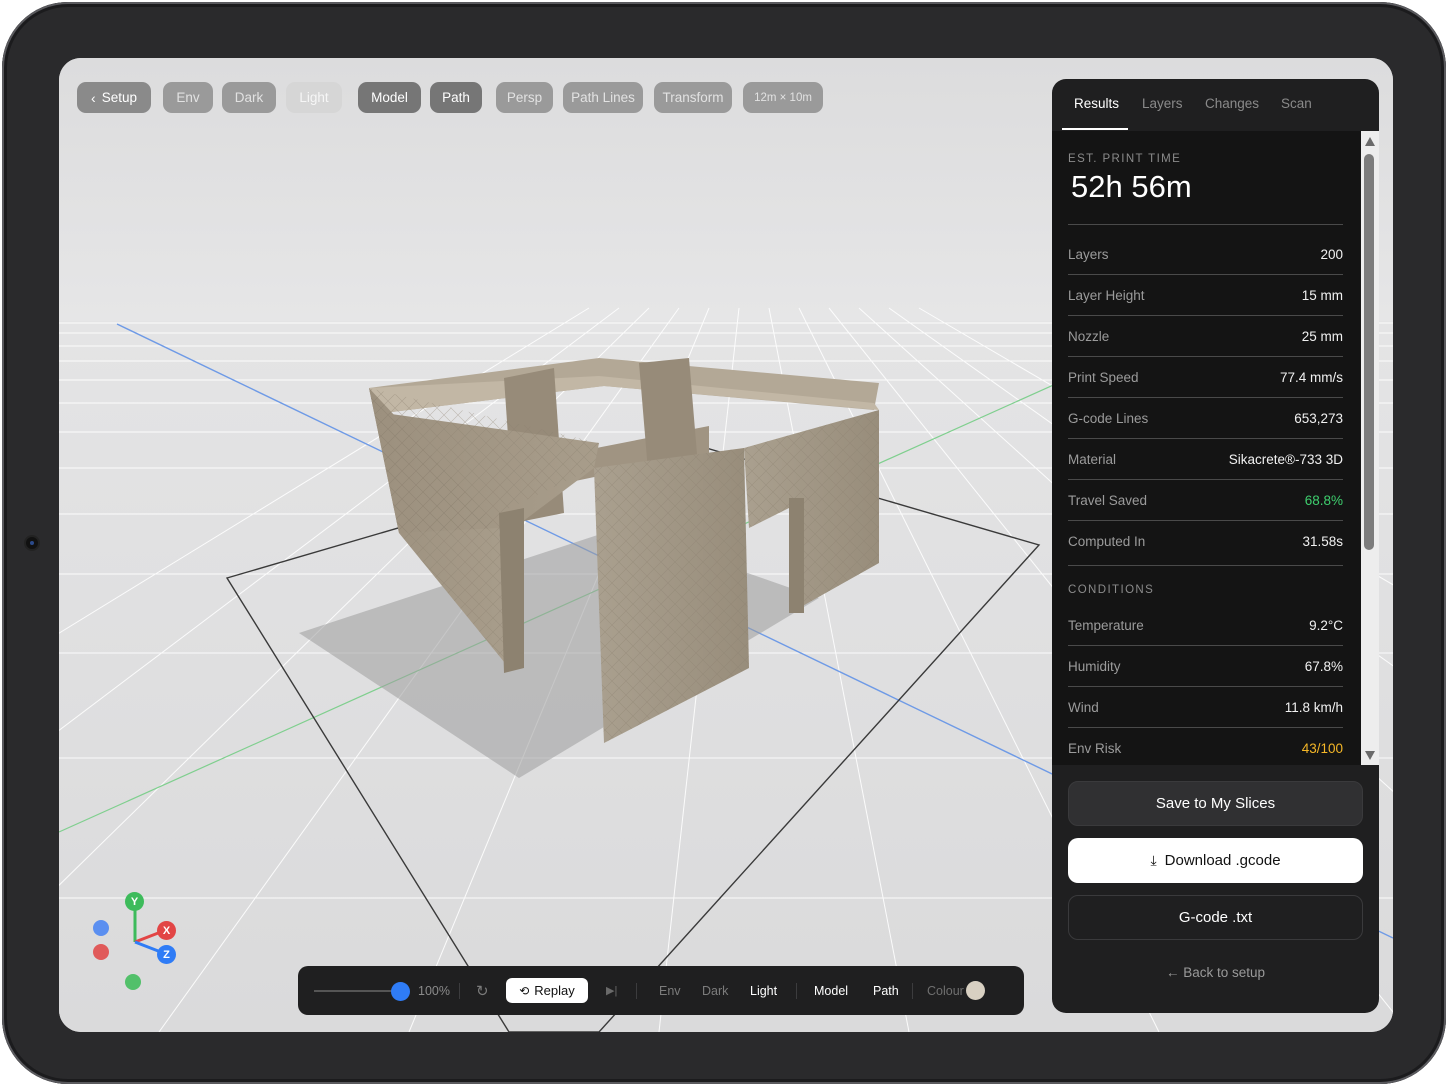 The height and width of the screenshot is (1086, 1448). Describe the element at coordinates (389, 97) in the screenshot. I see `model-button: Model` at that location.